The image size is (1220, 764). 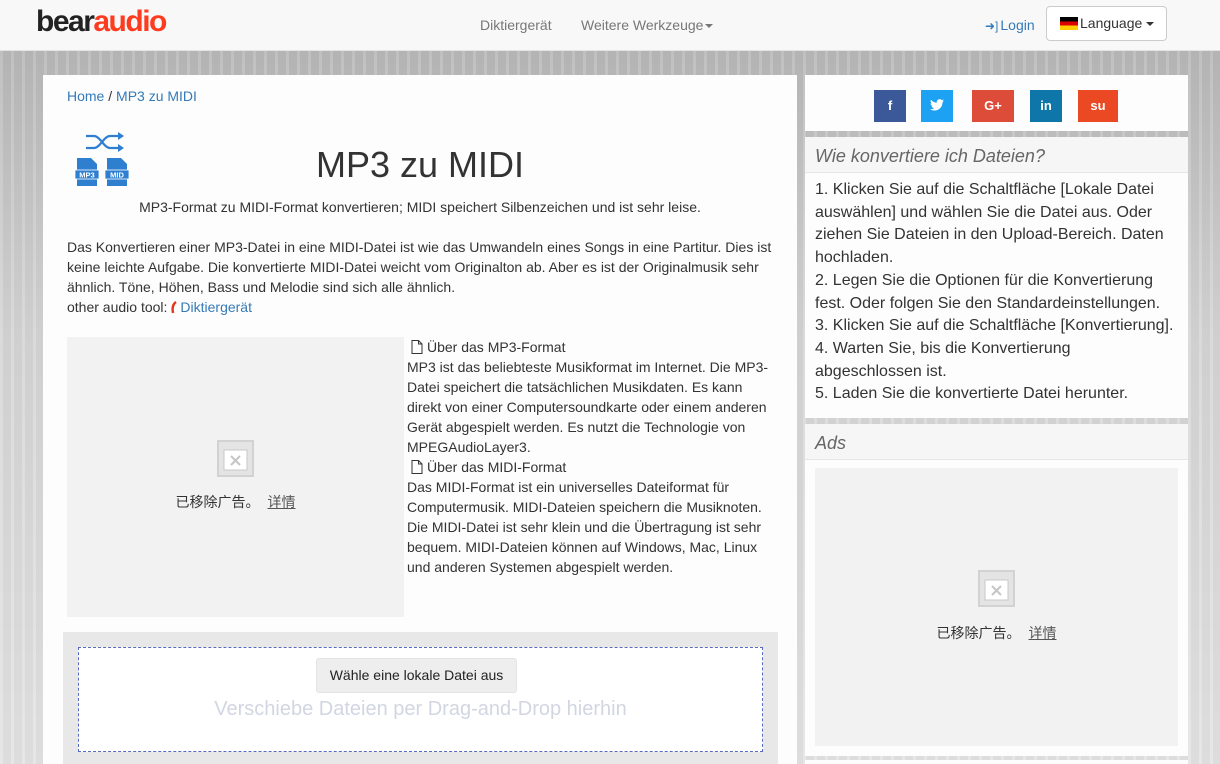 I want to click on diktiergeraet-link: Diktiergerät, so click(x=216, y=307).